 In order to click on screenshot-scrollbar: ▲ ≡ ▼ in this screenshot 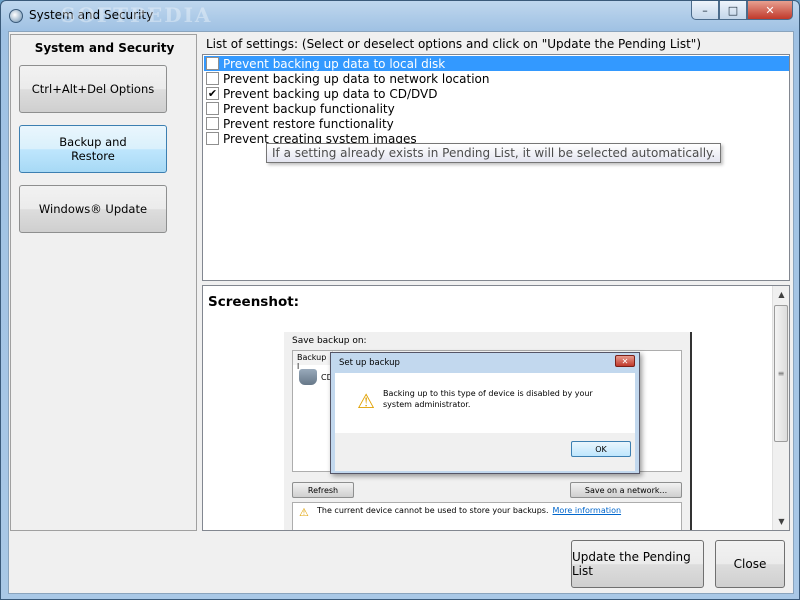, I will do `click(780, 408)`.